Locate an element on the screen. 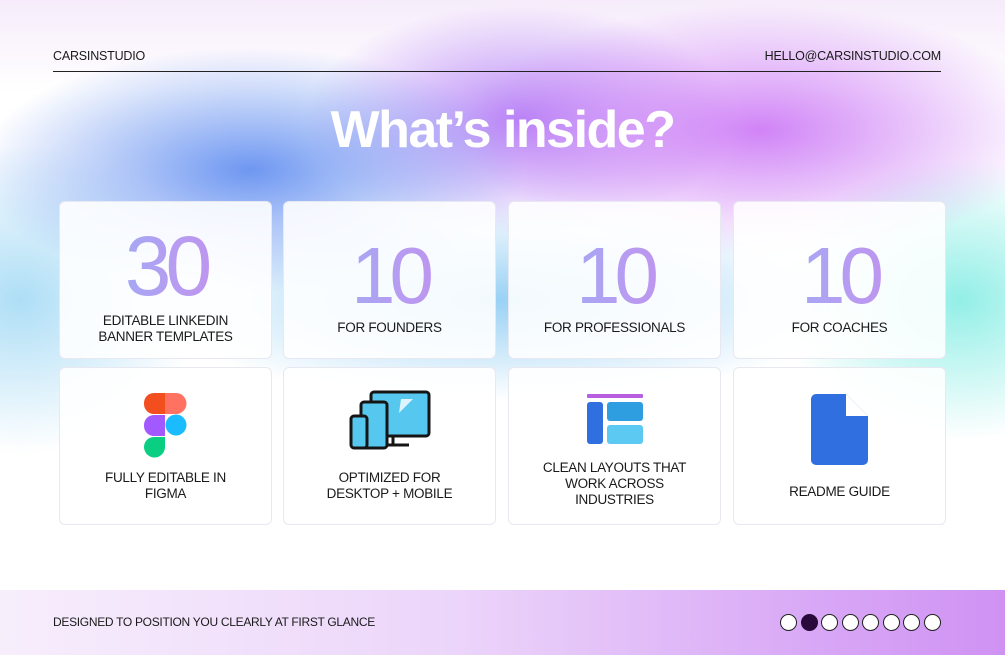  devices-icon is located at coordinates (389, 420).